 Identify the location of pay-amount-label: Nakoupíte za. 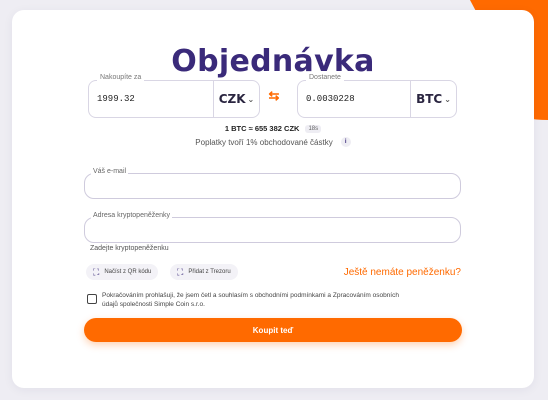
(121, 77).